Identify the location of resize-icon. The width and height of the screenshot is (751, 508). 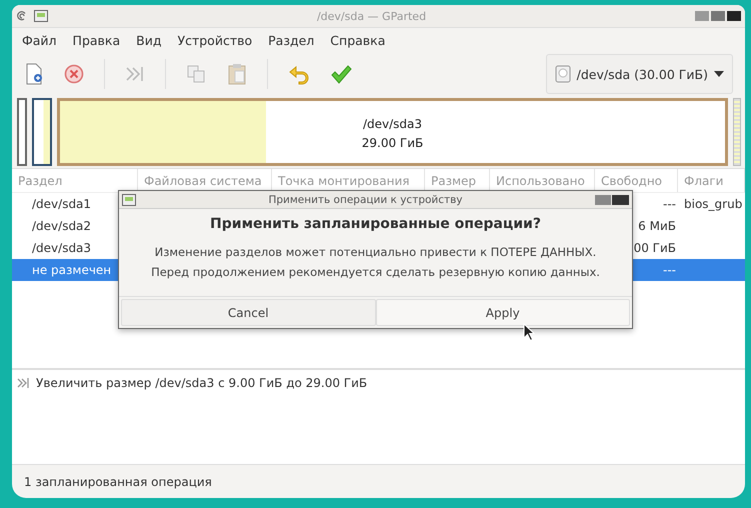
(23, 383).